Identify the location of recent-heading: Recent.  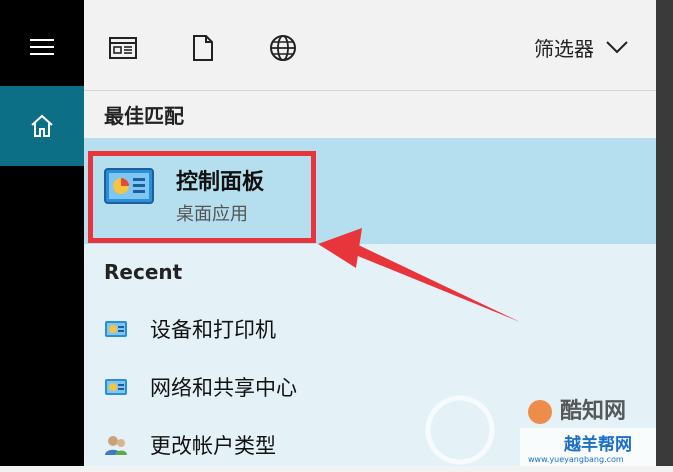
(143, 272).